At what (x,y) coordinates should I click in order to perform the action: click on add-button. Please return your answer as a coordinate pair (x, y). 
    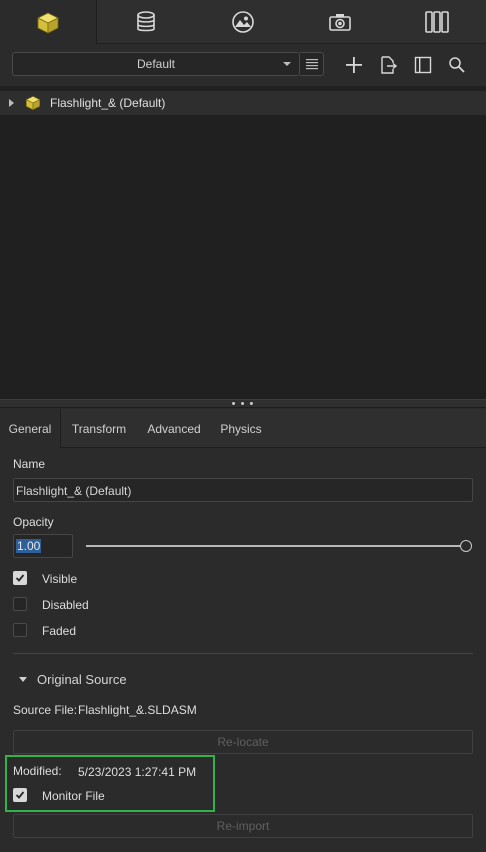
    Looking at the image, I should click on (354, 65).